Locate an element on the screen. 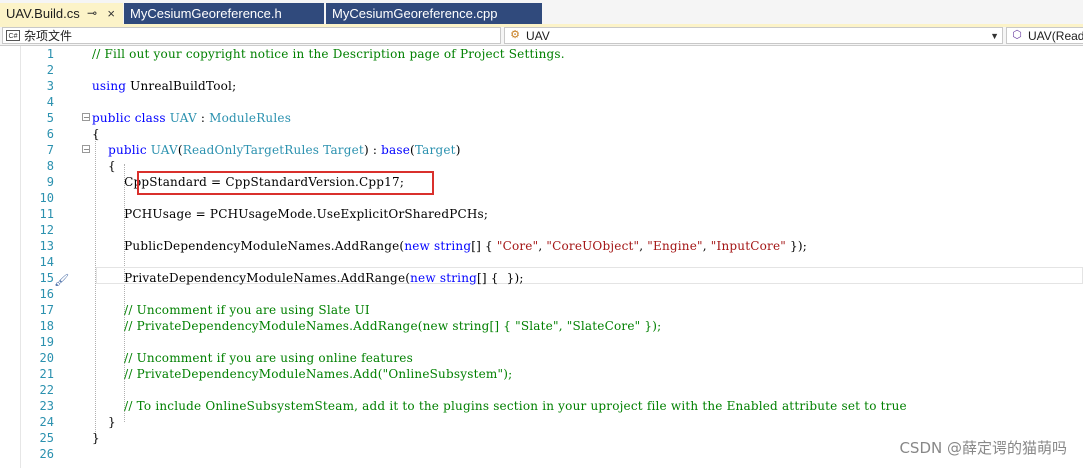  line-number: 6 is located at coordinates (50, 134).